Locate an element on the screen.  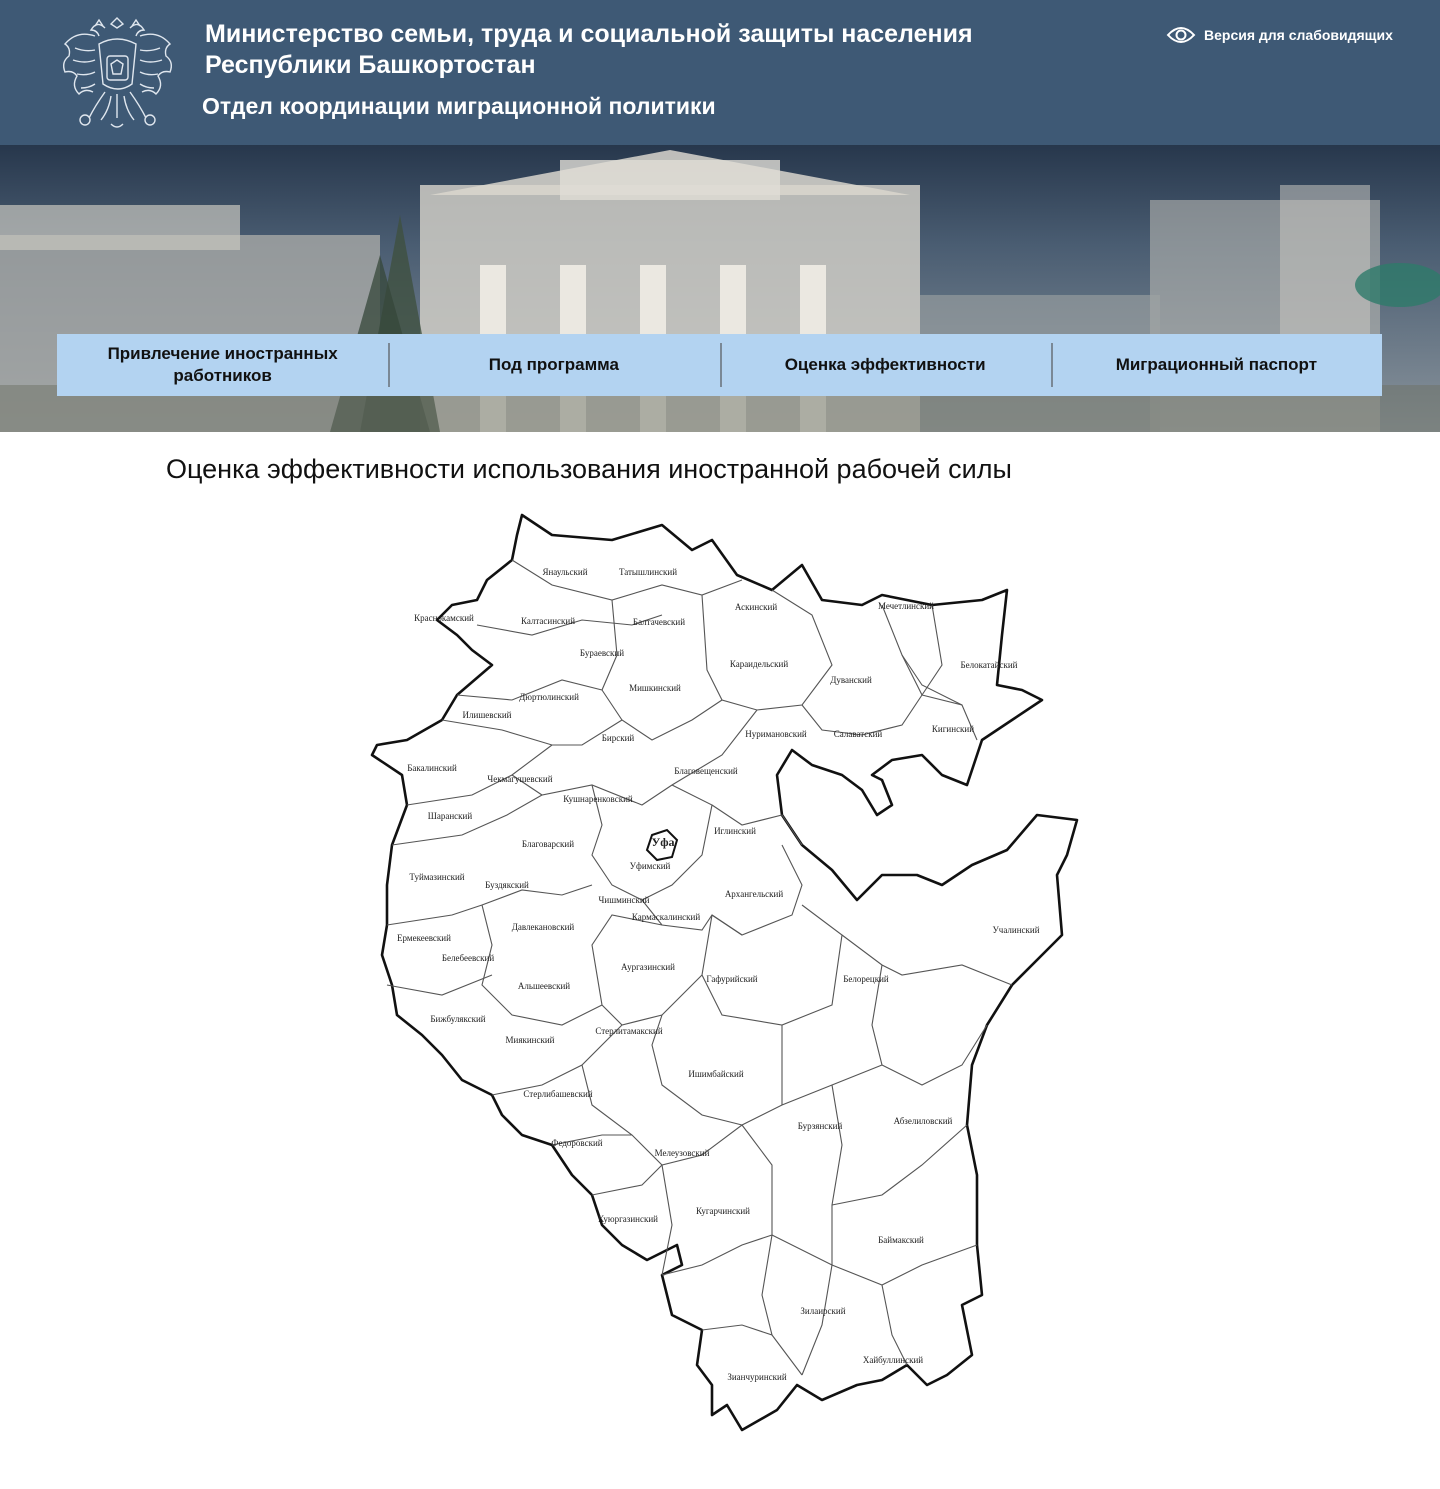
district-label: Ишимбайский is located at coordinates (716, 1074).